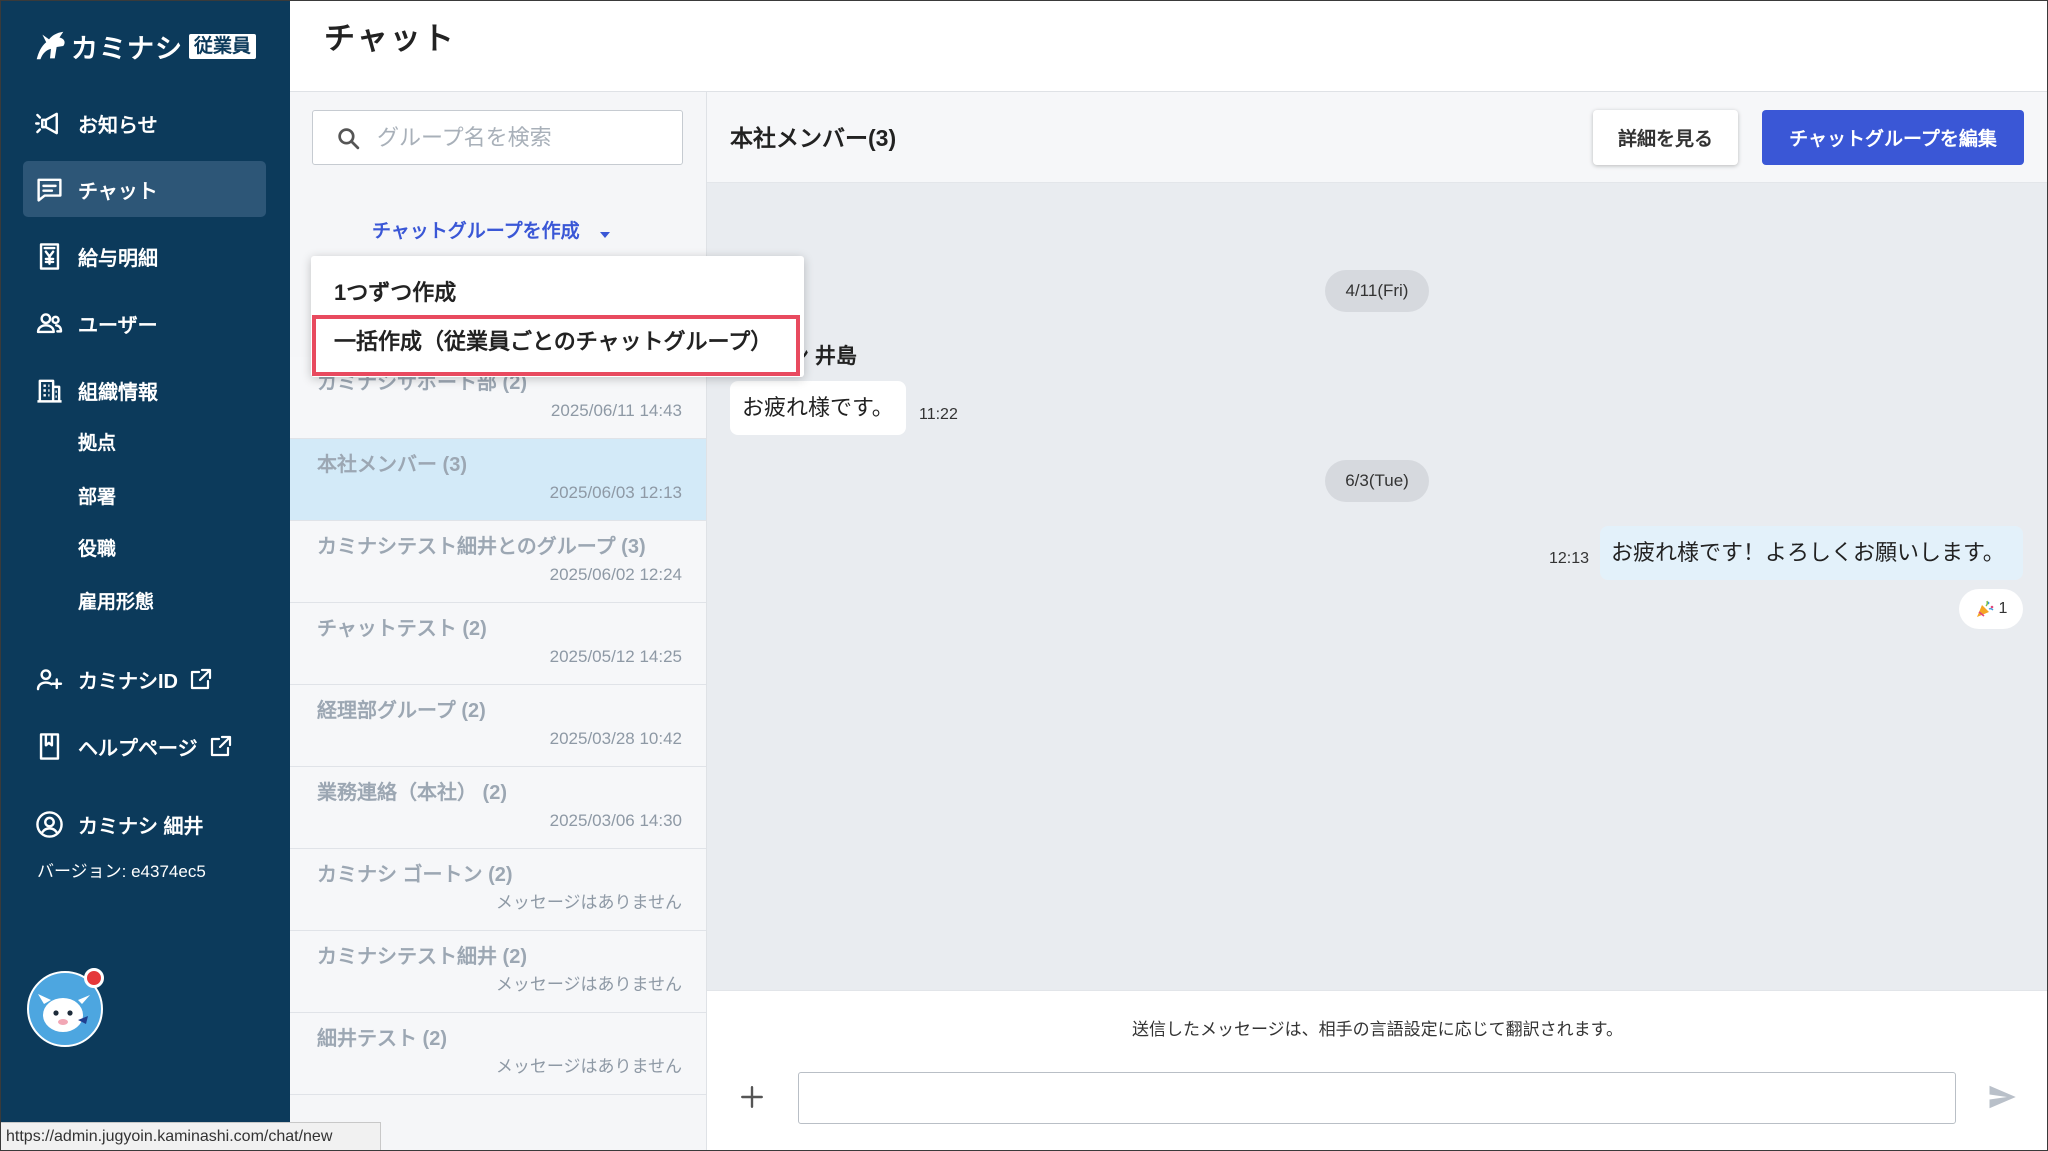 The height and width of the screenshot is (1151, 2048). I want to click on sidebar-item-organization: 組織情報, so click(144, 390).